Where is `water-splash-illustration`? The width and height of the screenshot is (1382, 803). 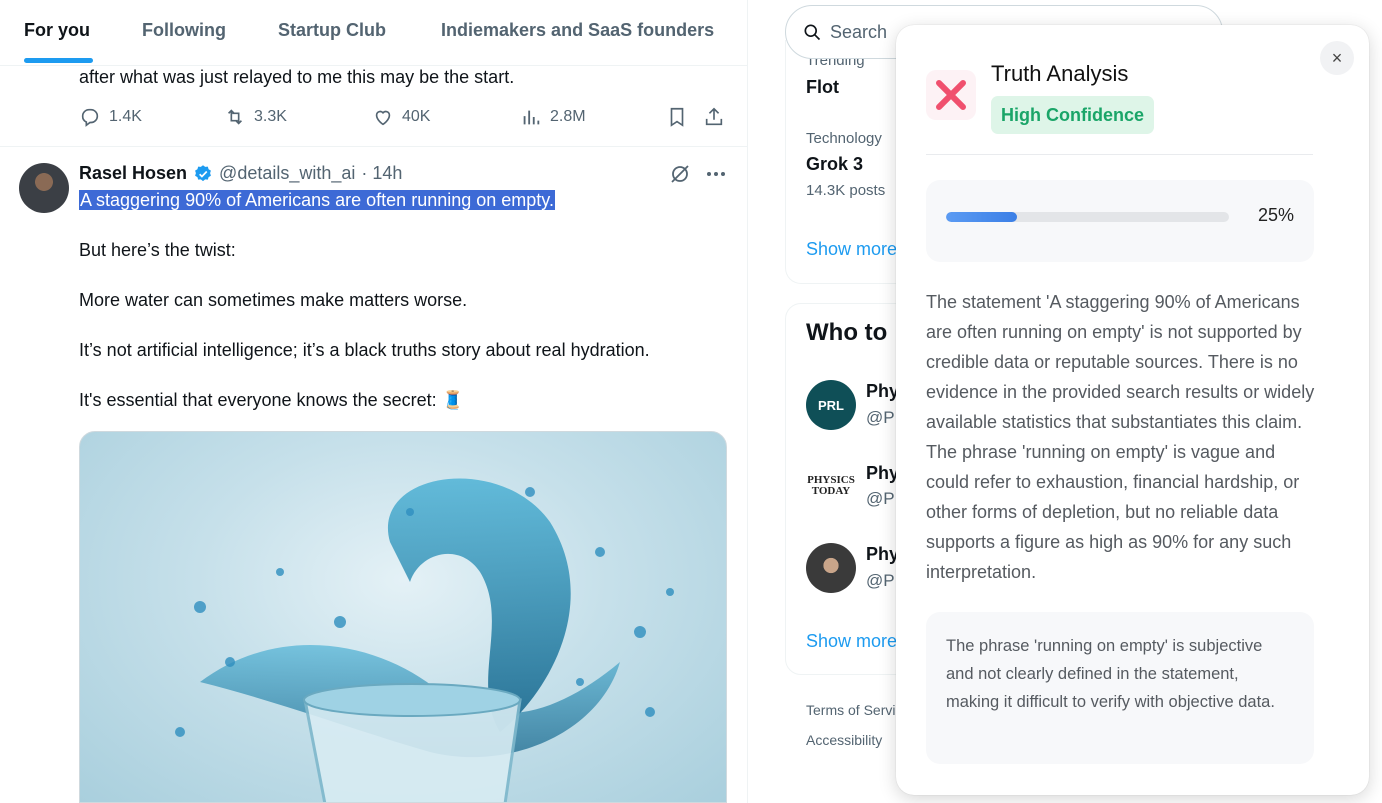 water-splash-illustration is located at coordinates (424, 640).